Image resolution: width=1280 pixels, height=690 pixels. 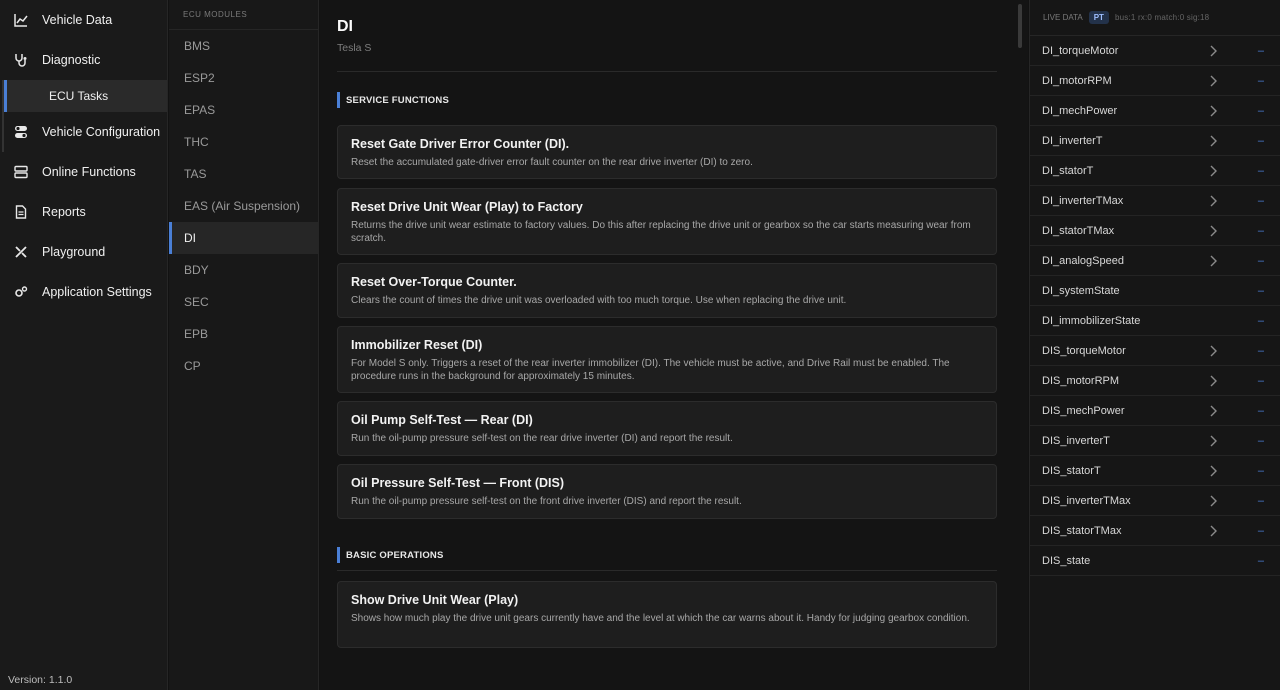 I want to click on module-bms: BMS, so click(x=243, y=46).